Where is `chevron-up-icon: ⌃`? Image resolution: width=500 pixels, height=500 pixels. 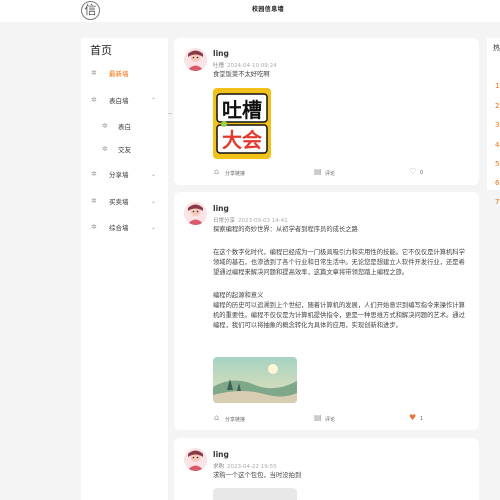
chevron-up-icon: ⌃ is located at coordinates (154, 100).